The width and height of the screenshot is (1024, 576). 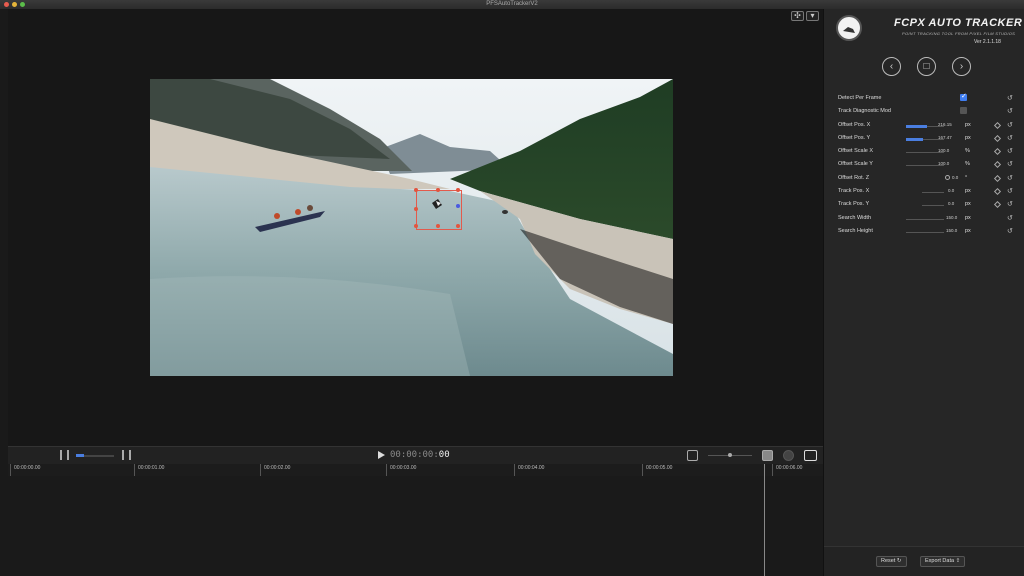 I want to click on reset-button-label: Reset, so click(x=888, y=561).